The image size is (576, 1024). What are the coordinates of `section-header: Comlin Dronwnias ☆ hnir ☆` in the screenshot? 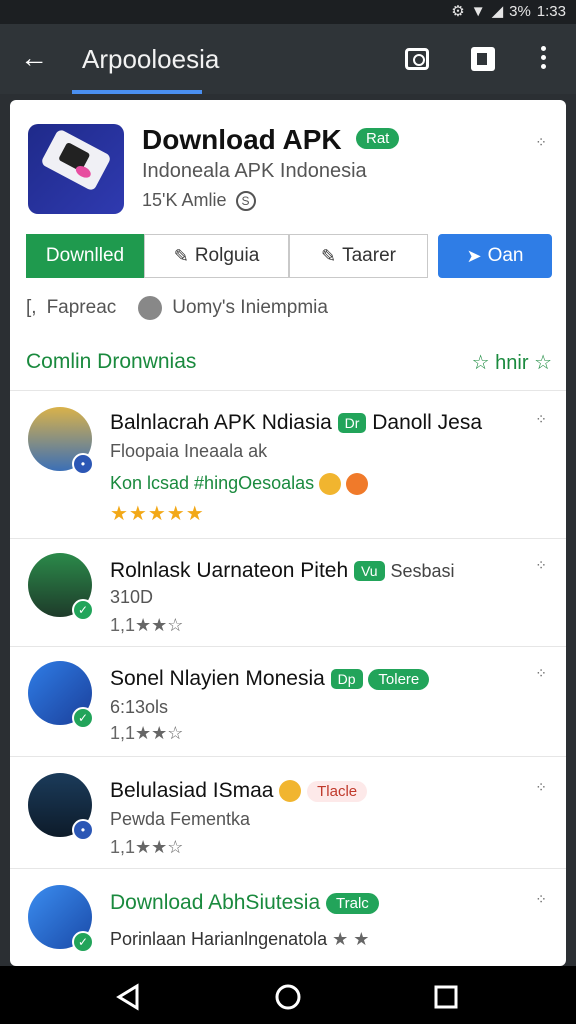 It's located at (289, 362).